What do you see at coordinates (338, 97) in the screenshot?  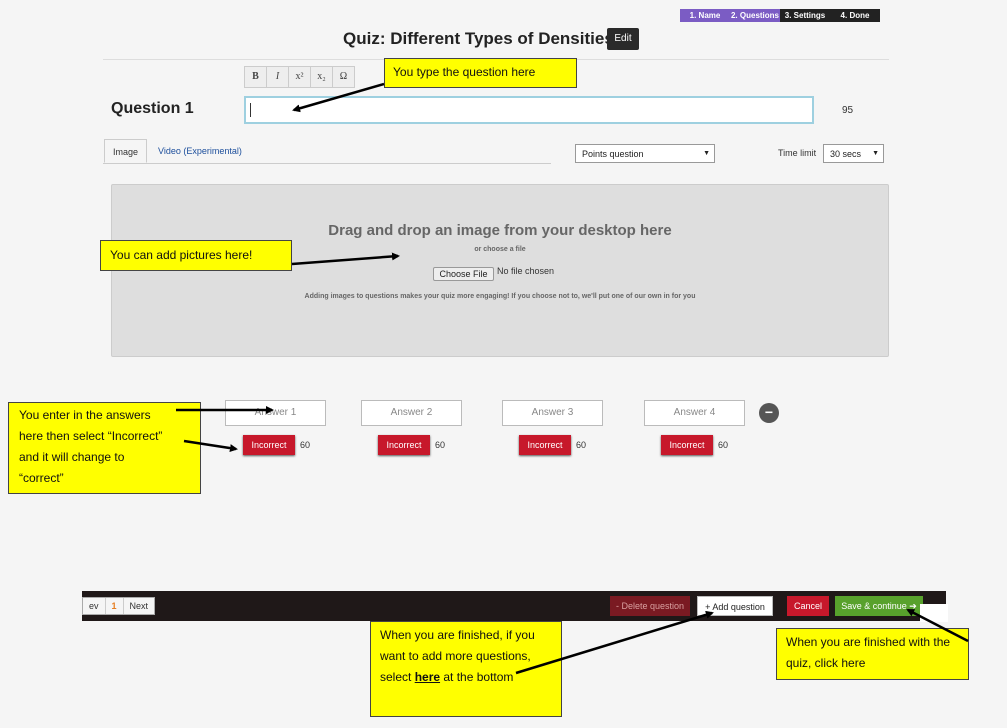 I see `arrow-to-question` at bounding box center [338, 97].